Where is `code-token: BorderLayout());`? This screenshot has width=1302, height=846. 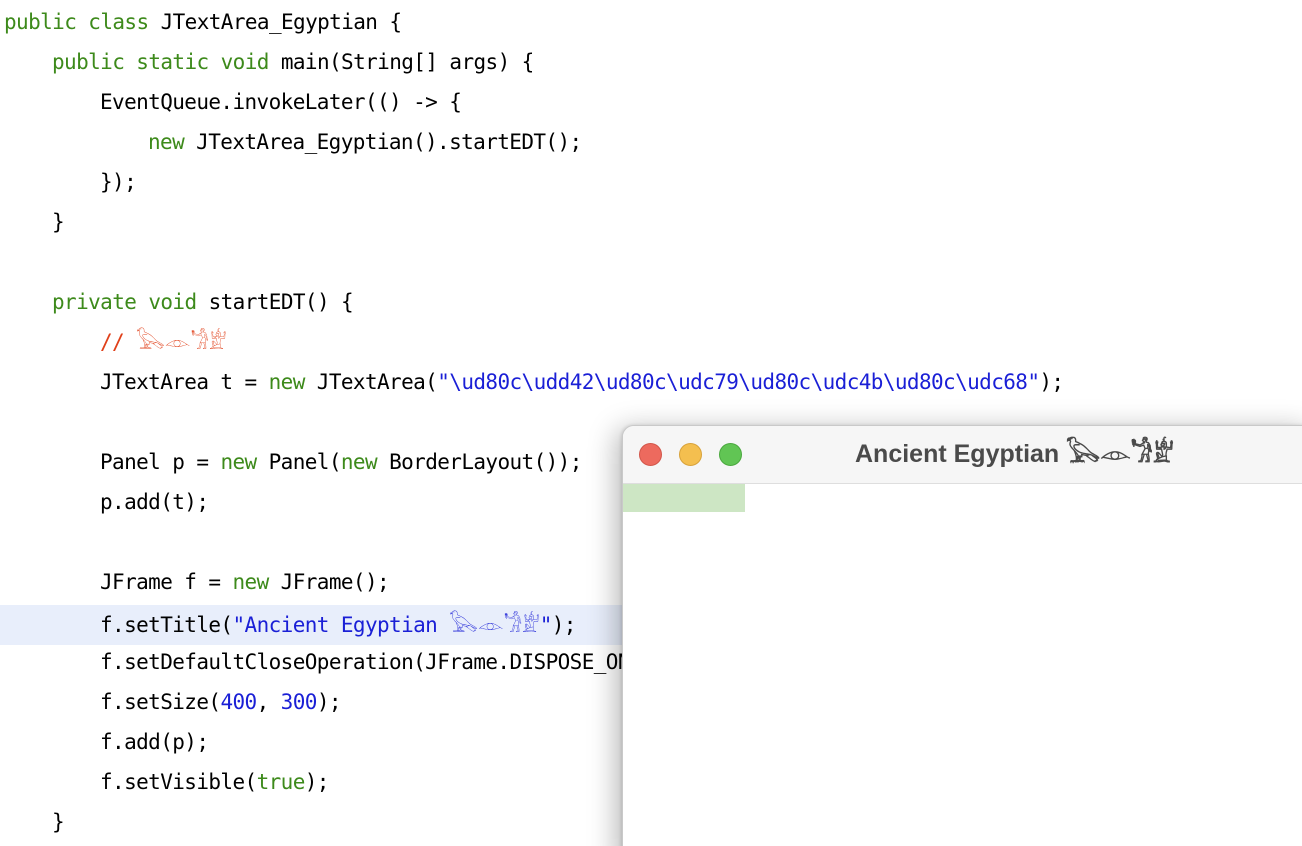 code-token: BorderLayout()); is located at coordinates (479, 462).